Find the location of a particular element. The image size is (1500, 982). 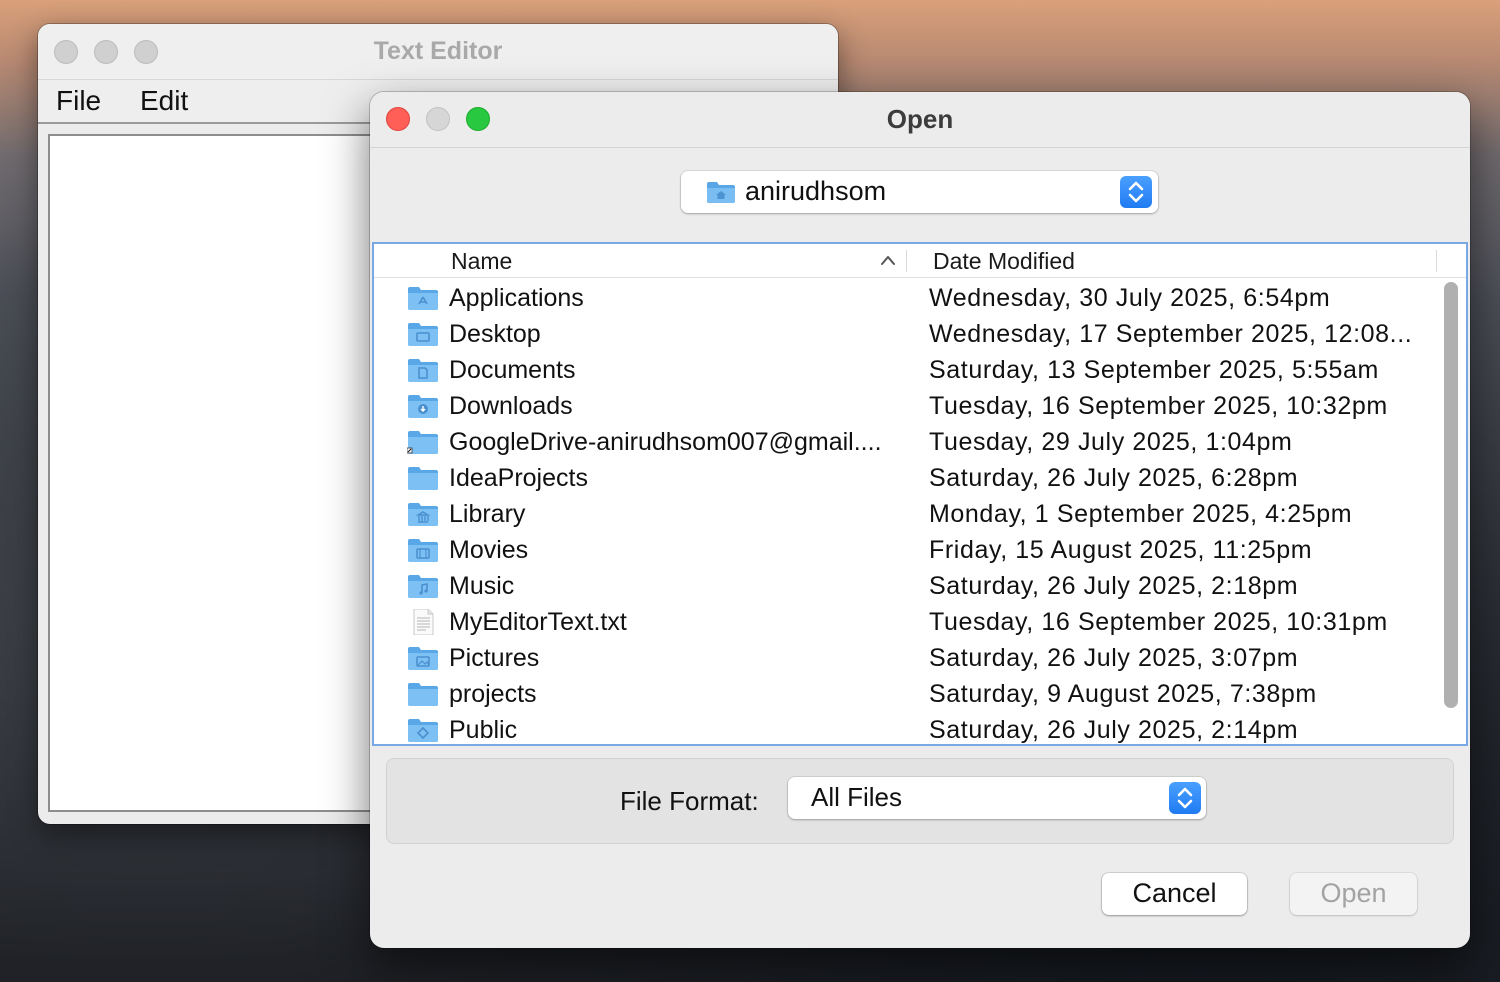

file-name: Music is located at coordinates (482, 586).